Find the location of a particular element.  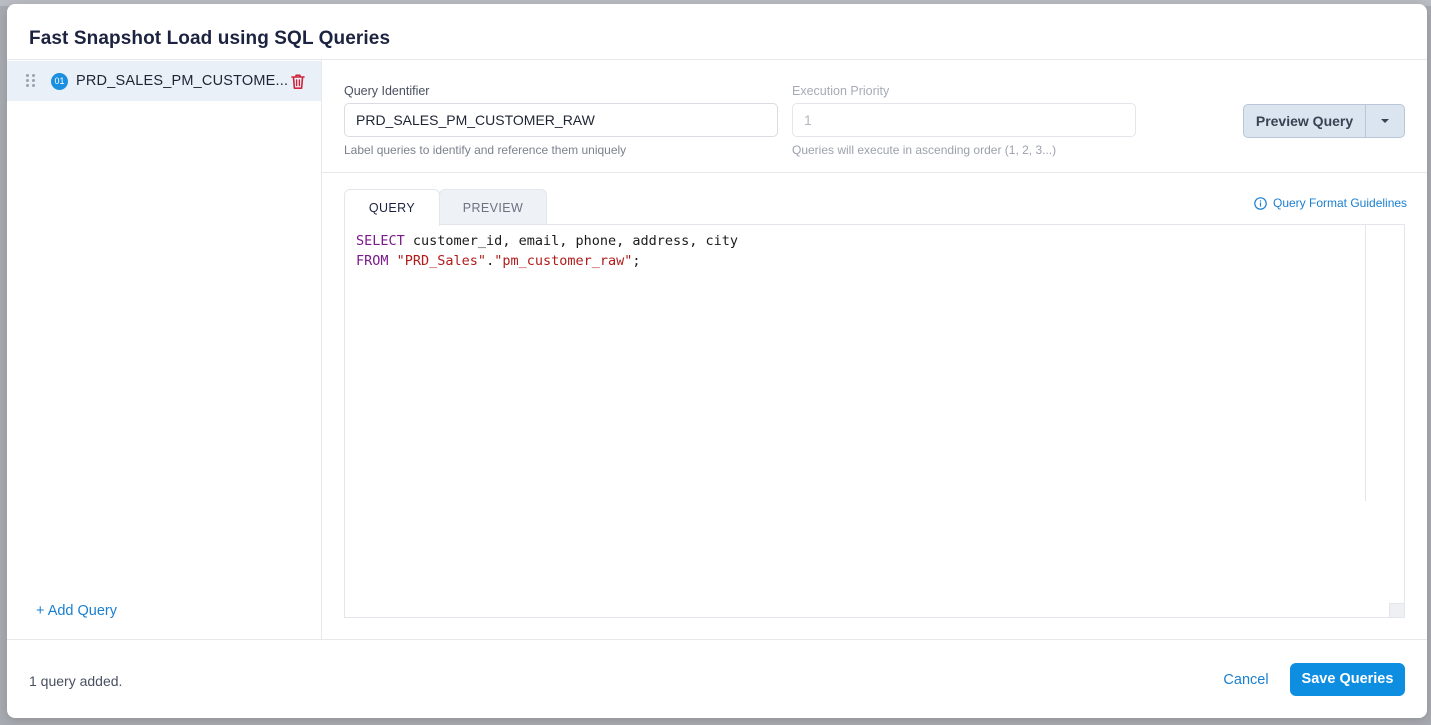

guidelines-label: Query Format Guidelines is located at coordinates (1340, 203).